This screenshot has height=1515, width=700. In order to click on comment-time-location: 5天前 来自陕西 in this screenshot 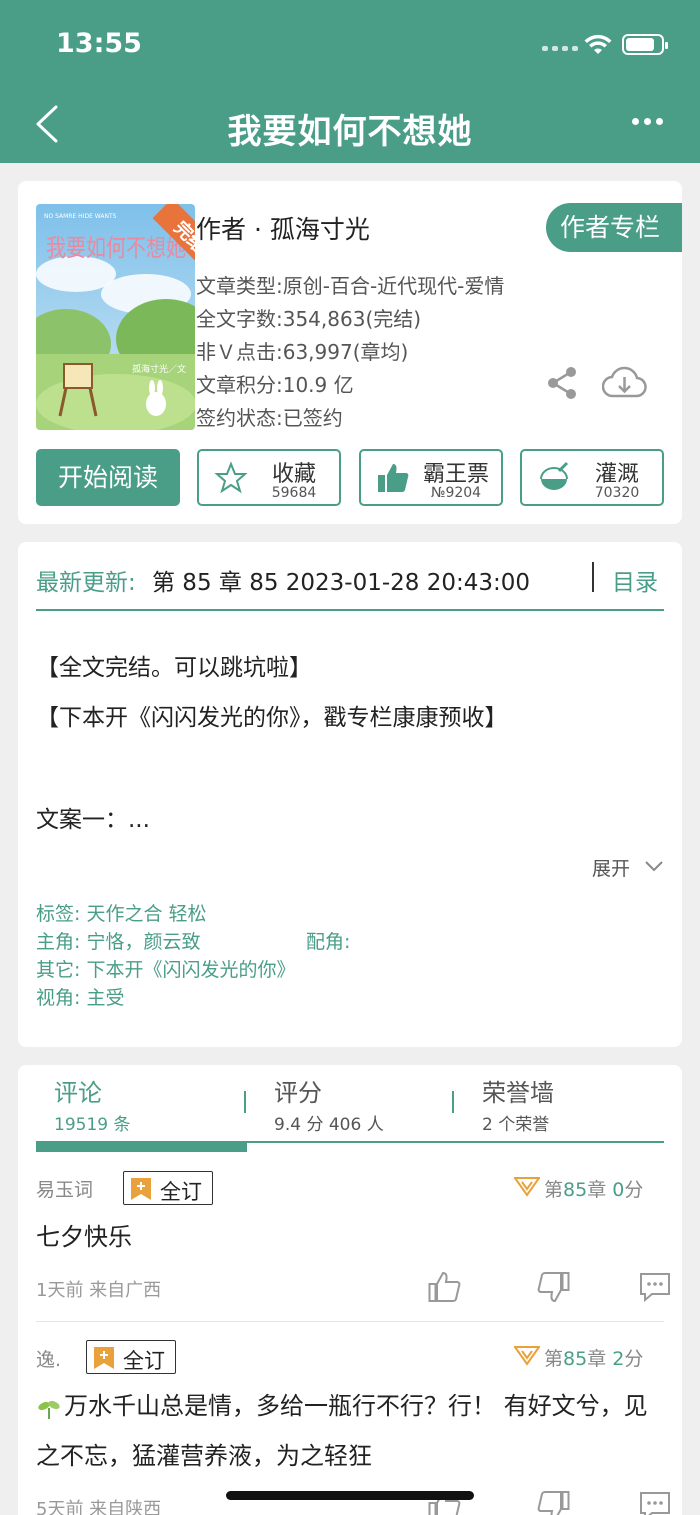, I will do `click(99, 1507)`.